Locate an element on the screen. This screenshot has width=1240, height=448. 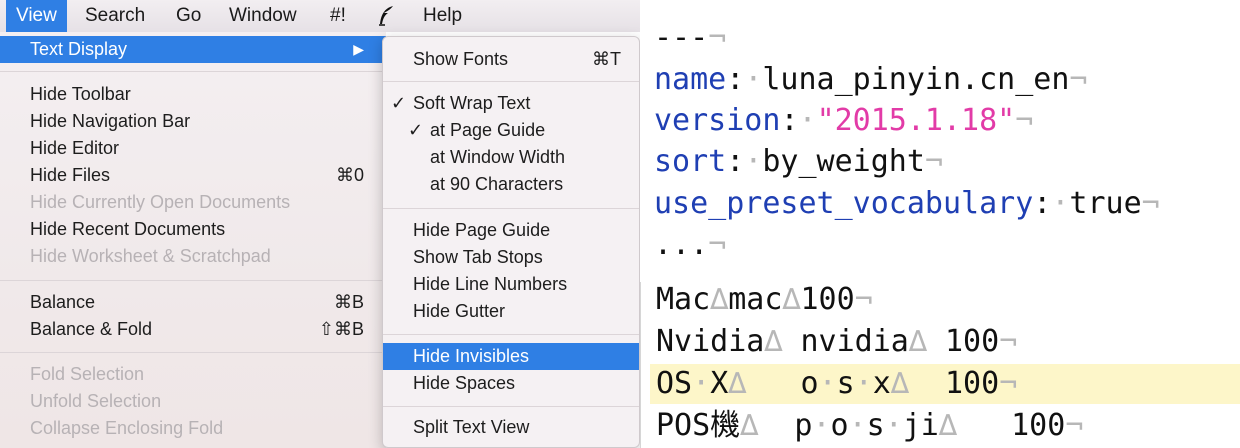
menu-item-label: Hide Files is located at coordinates (70, 175).